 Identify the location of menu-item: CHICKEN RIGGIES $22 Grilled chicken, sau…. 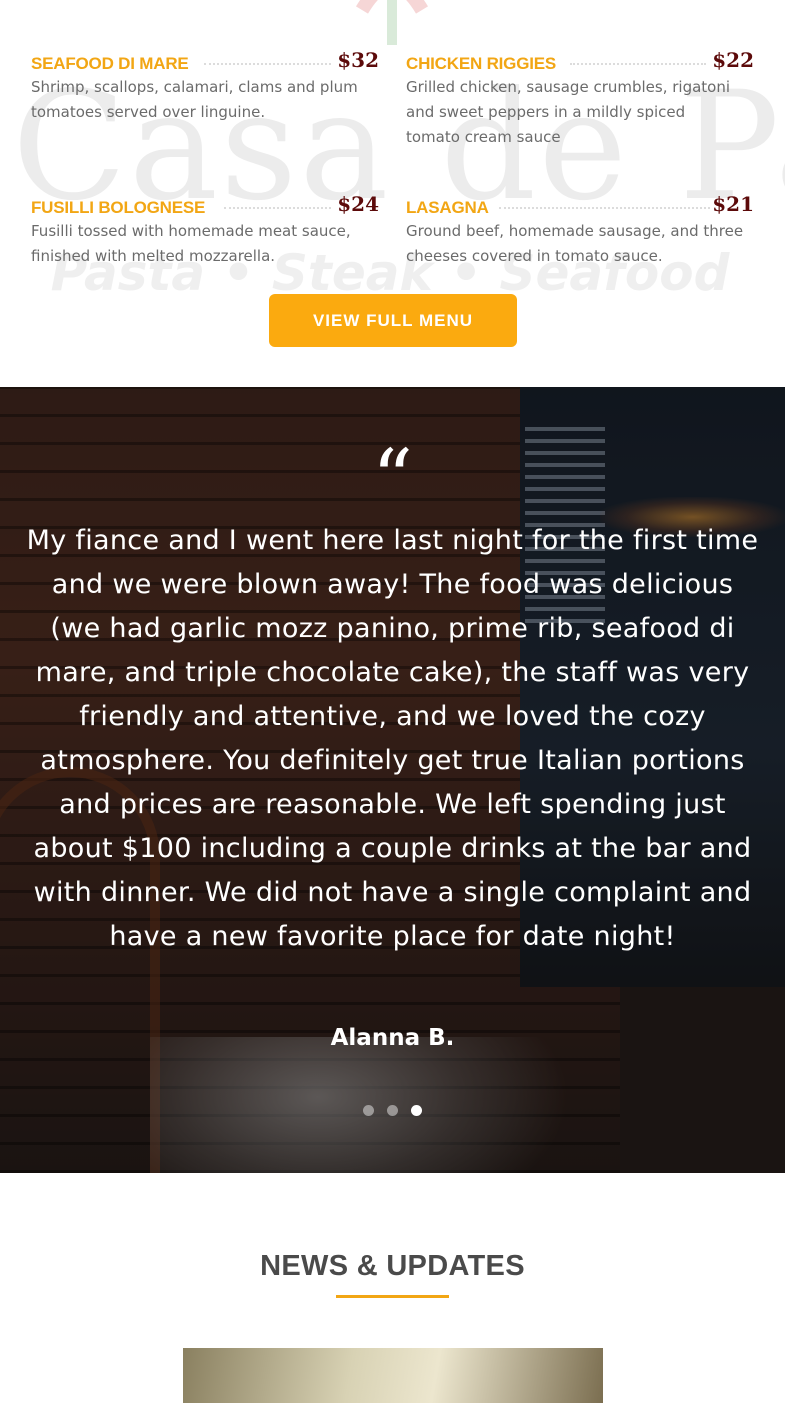
(580, 97).